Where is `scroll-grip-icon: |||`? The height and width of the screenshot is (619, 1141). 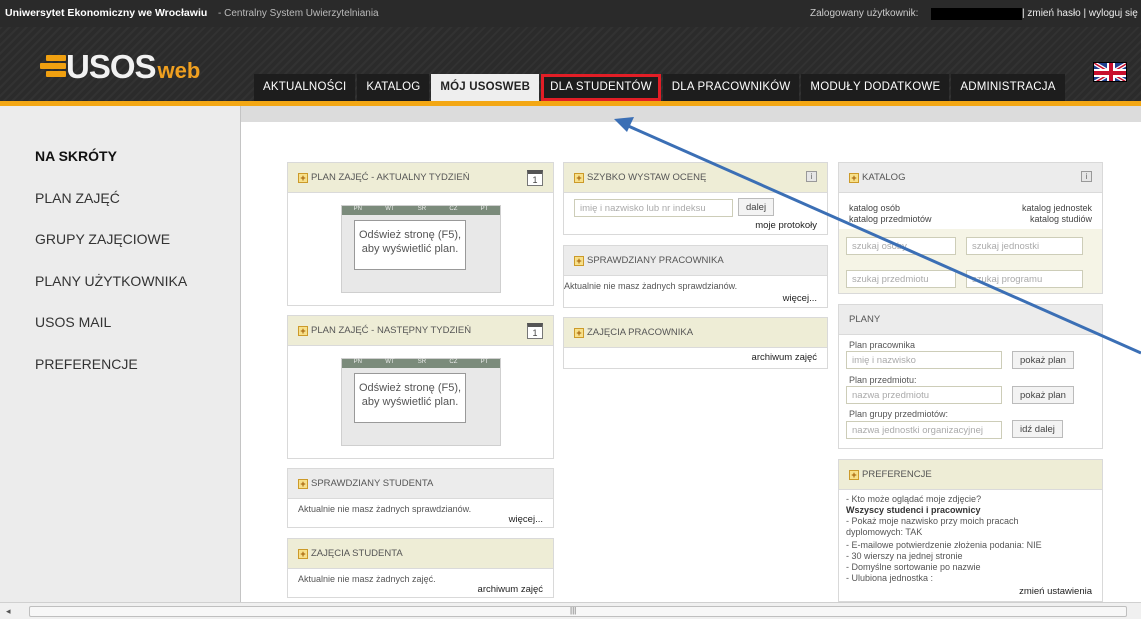 scroll-grip-icon: ||| is located at coordinates (573, 610).